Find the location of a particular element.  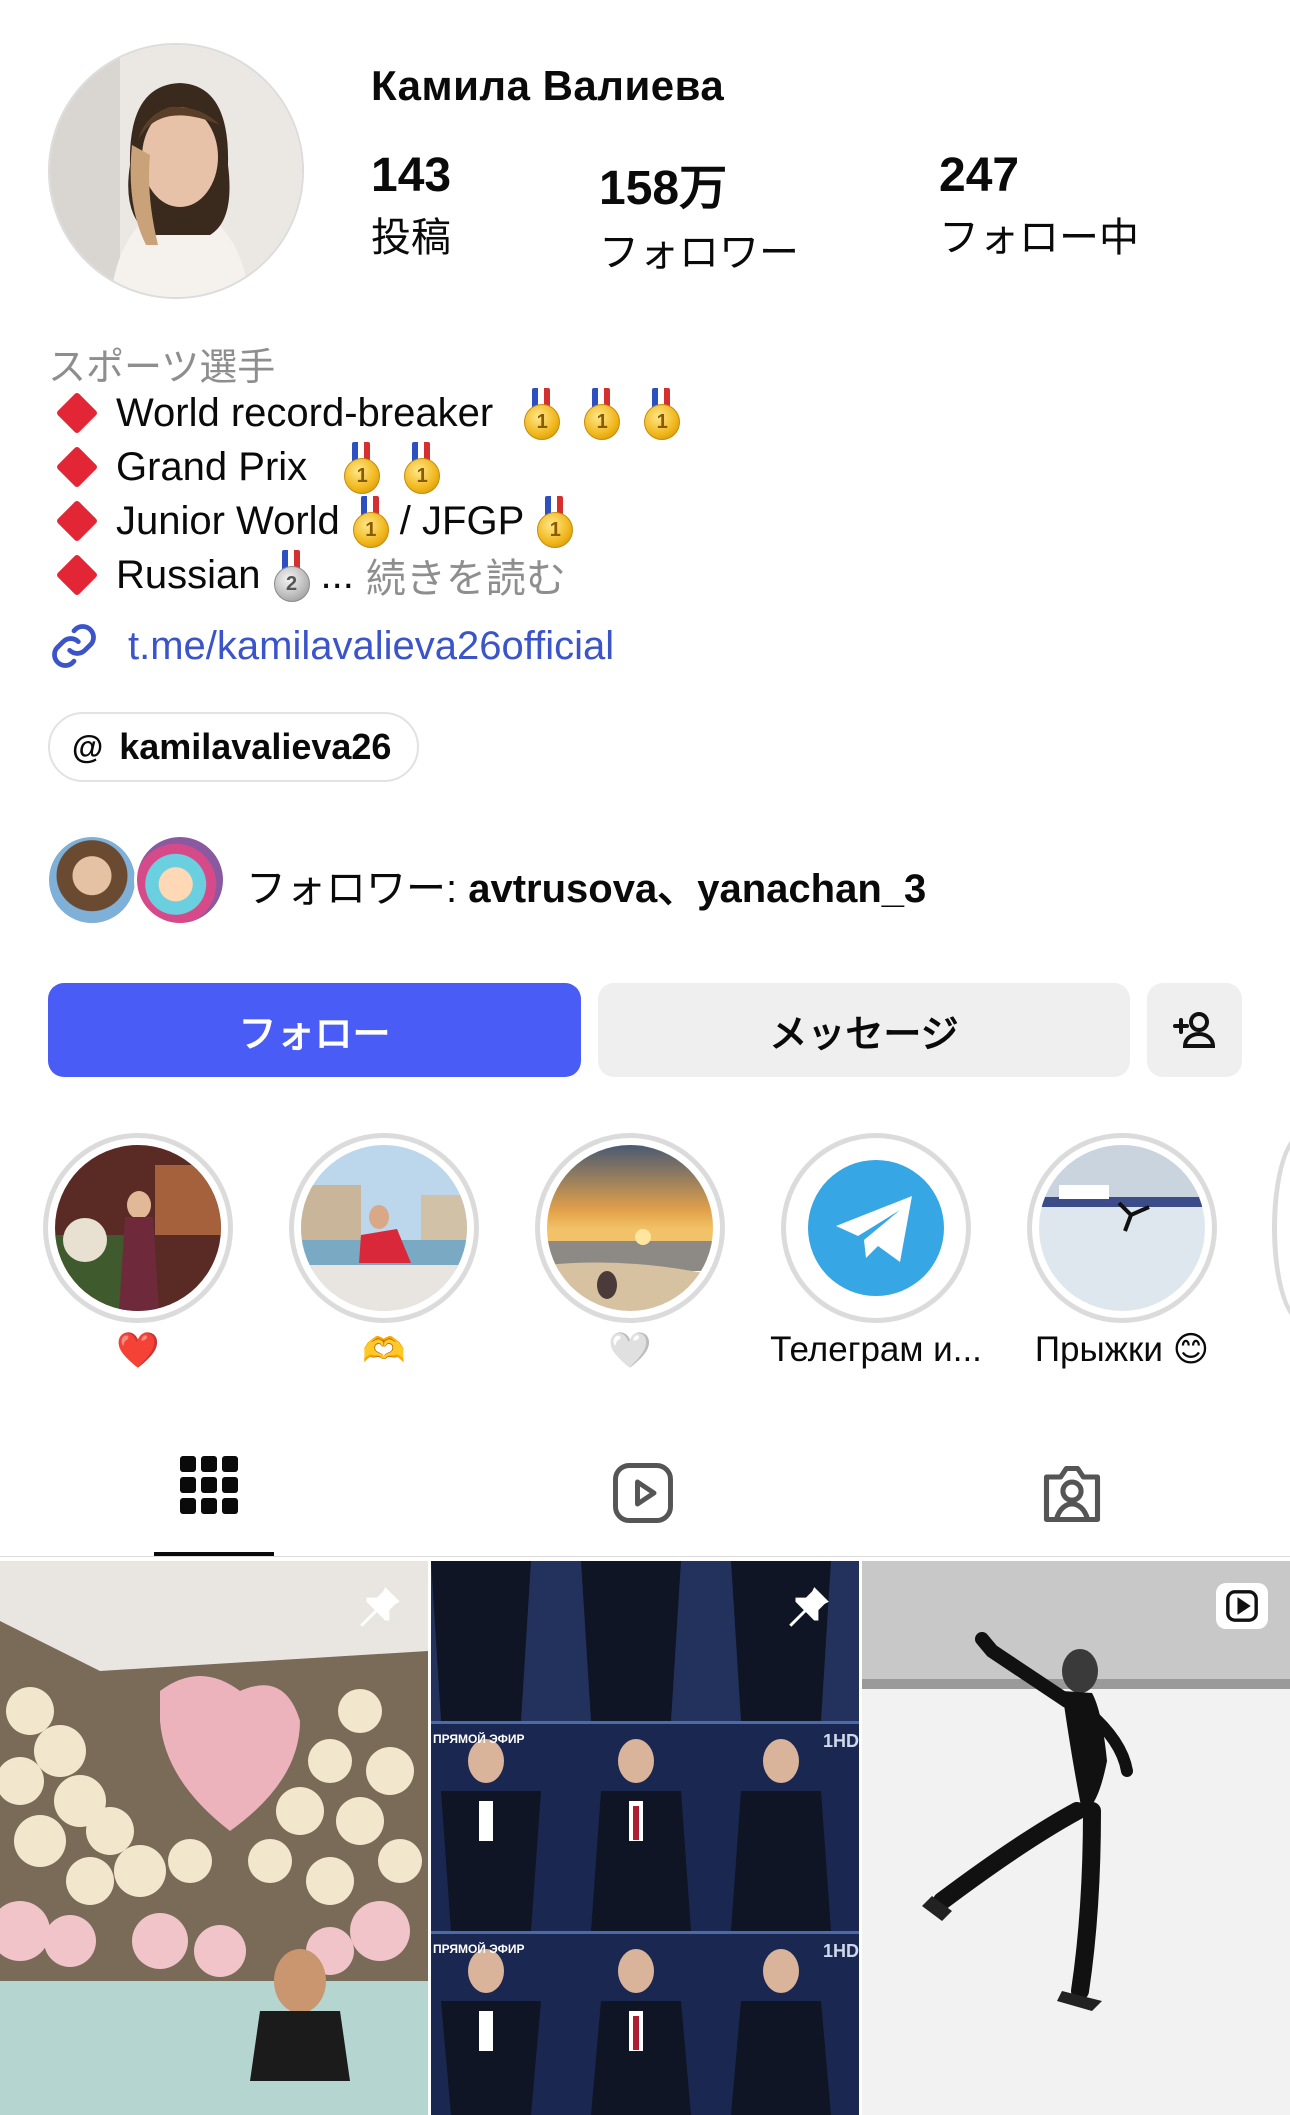

profile-avatar is located at coordinates (176, 171).